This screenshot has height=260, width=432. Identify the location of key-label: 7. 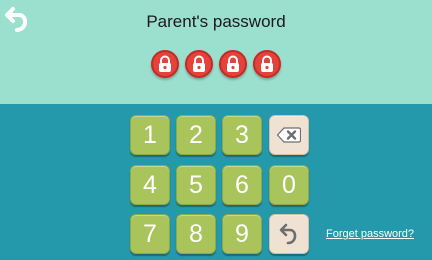
(150, 233).